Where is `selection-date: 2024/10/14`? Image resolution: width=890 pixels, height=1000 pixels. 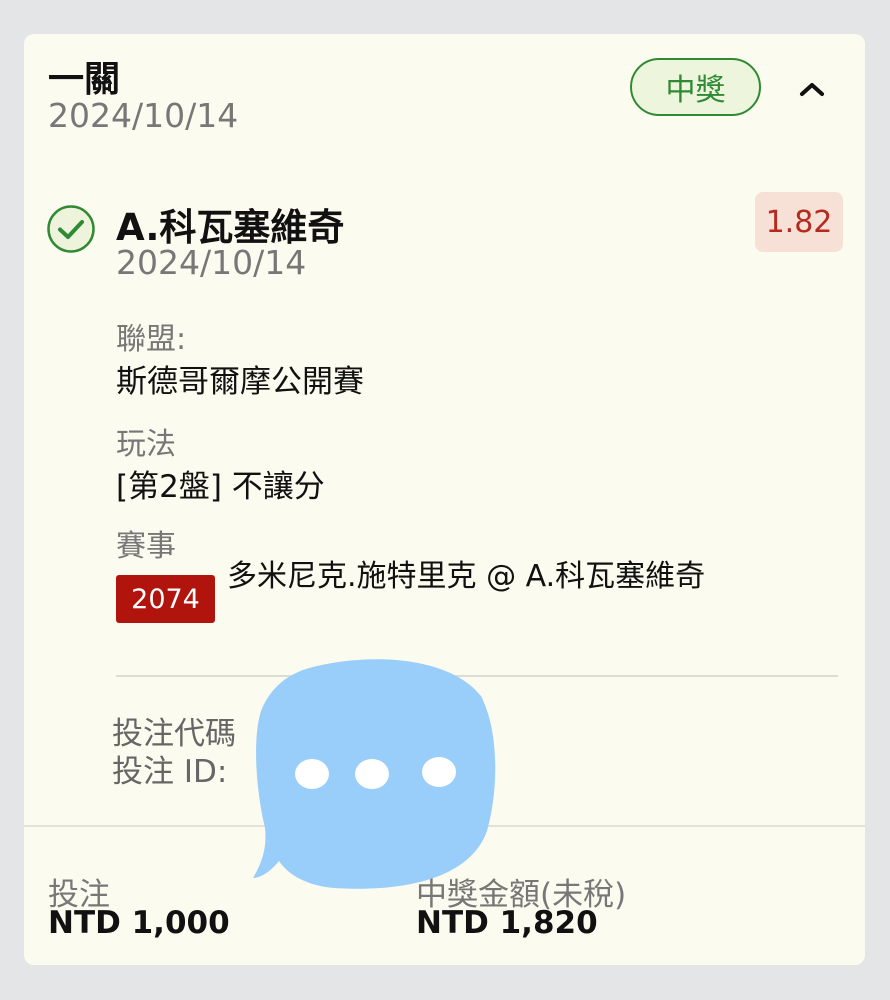 selection-date: 2024/10/14 is located at coordinates (211, 262).